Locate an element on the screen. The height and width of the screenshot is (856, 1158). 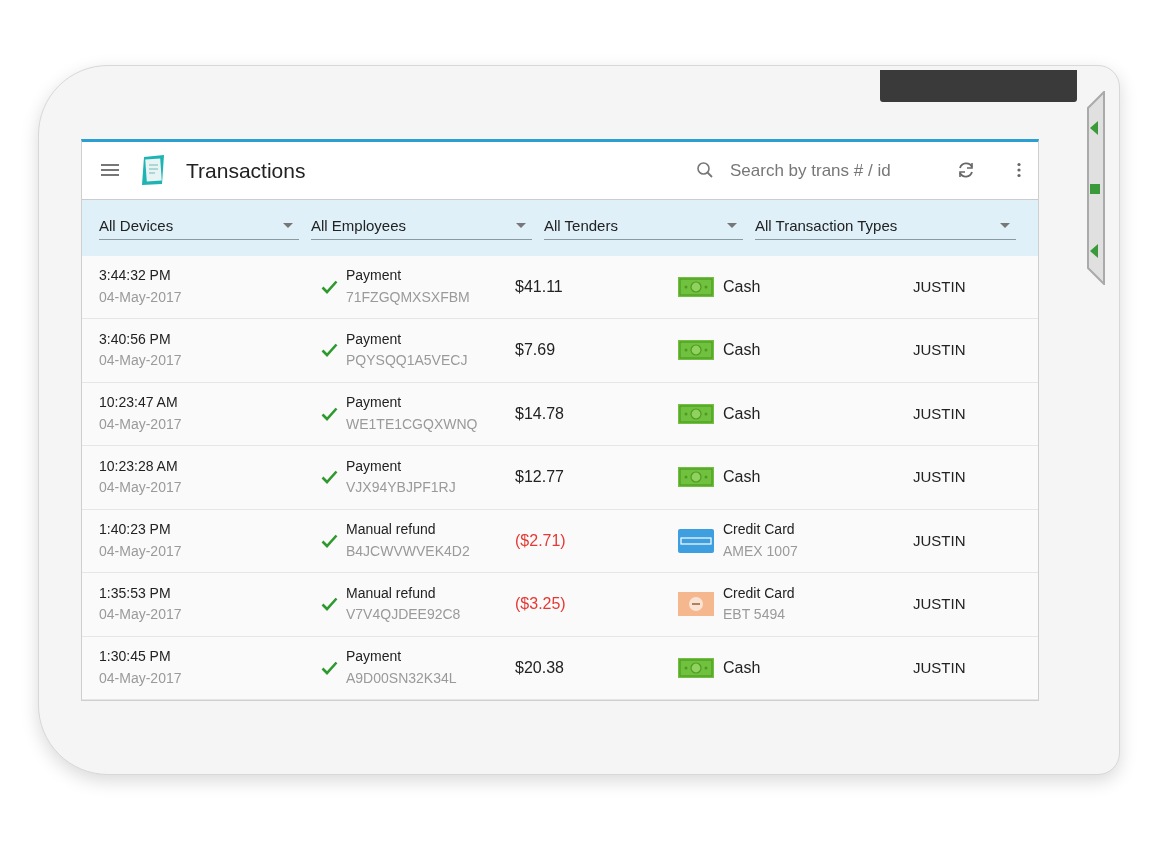
transaction-id: VJX94YBJPF1RJ is located at coordinates (401, 488).